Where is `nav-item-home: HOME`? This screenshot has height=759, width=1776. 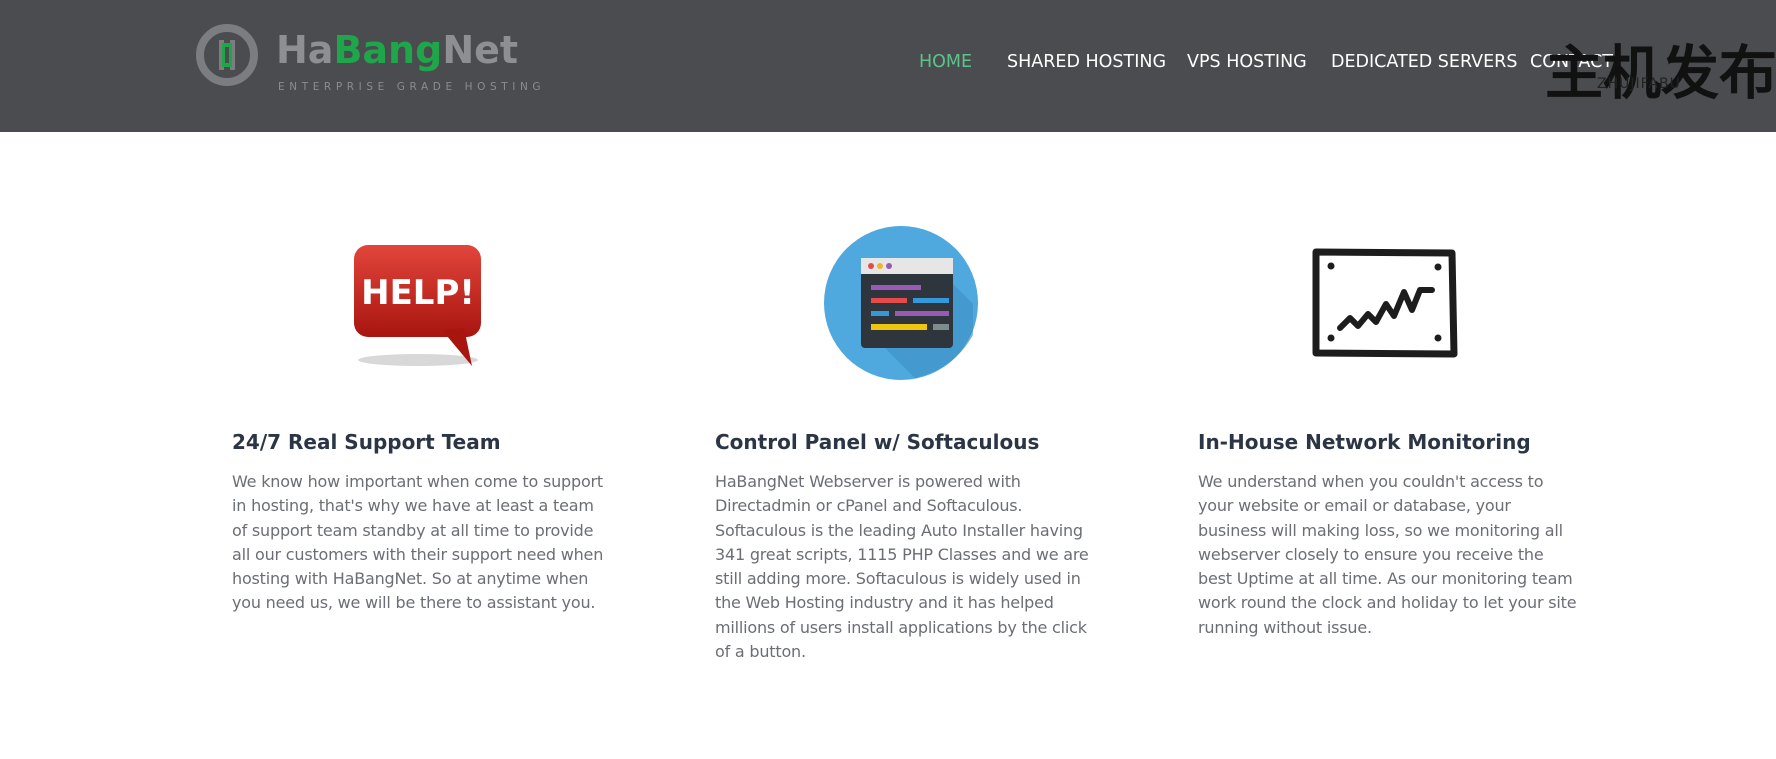 nav-item-home: HOME is located at coordinates (945, 62).